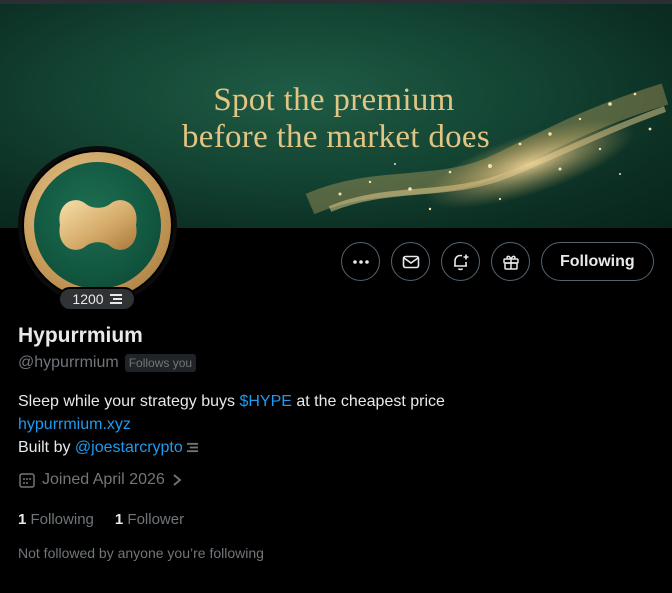 This screenshot has width=672, height=593. I want to click on follow-stats: 1 Following 1 Follower, so click(101, 519).